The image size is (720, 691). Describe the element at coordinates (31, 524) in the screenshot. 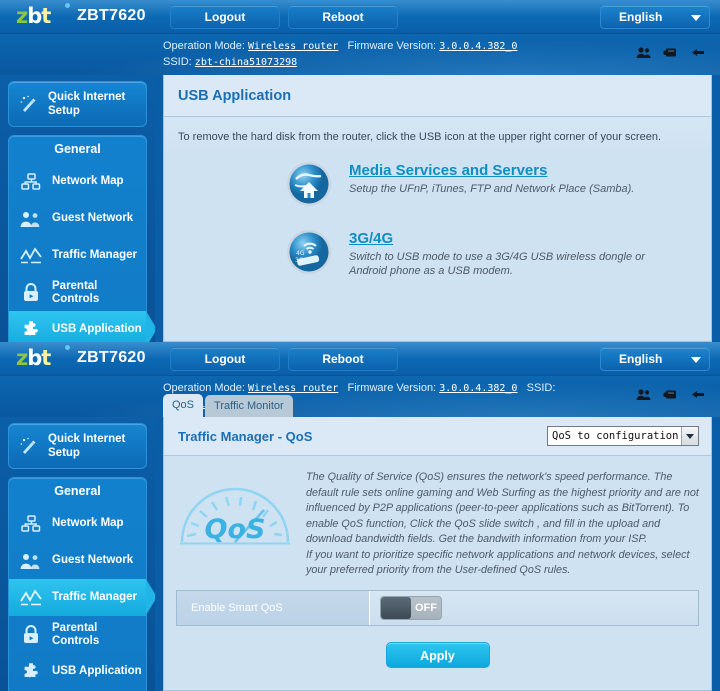

I see `network-map-icon` at that location.